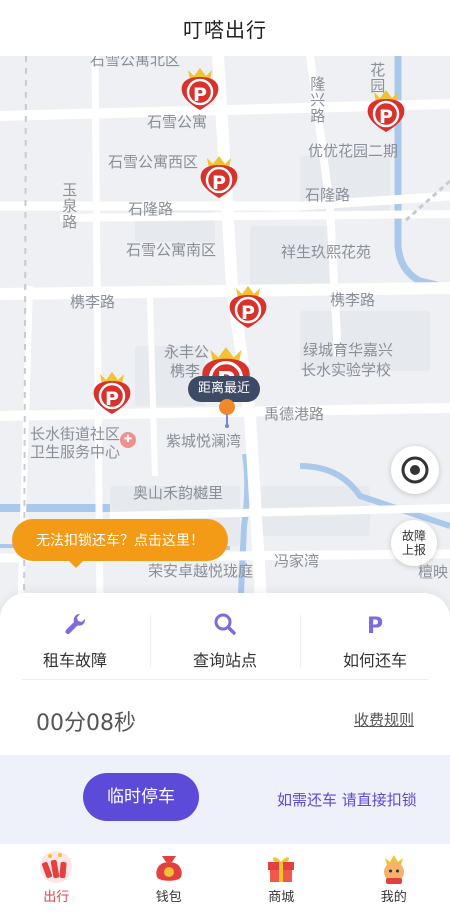 This screenshot has height=913, width=450. I want to click on rental-fault-label: 租车故障, so click(74, 660).